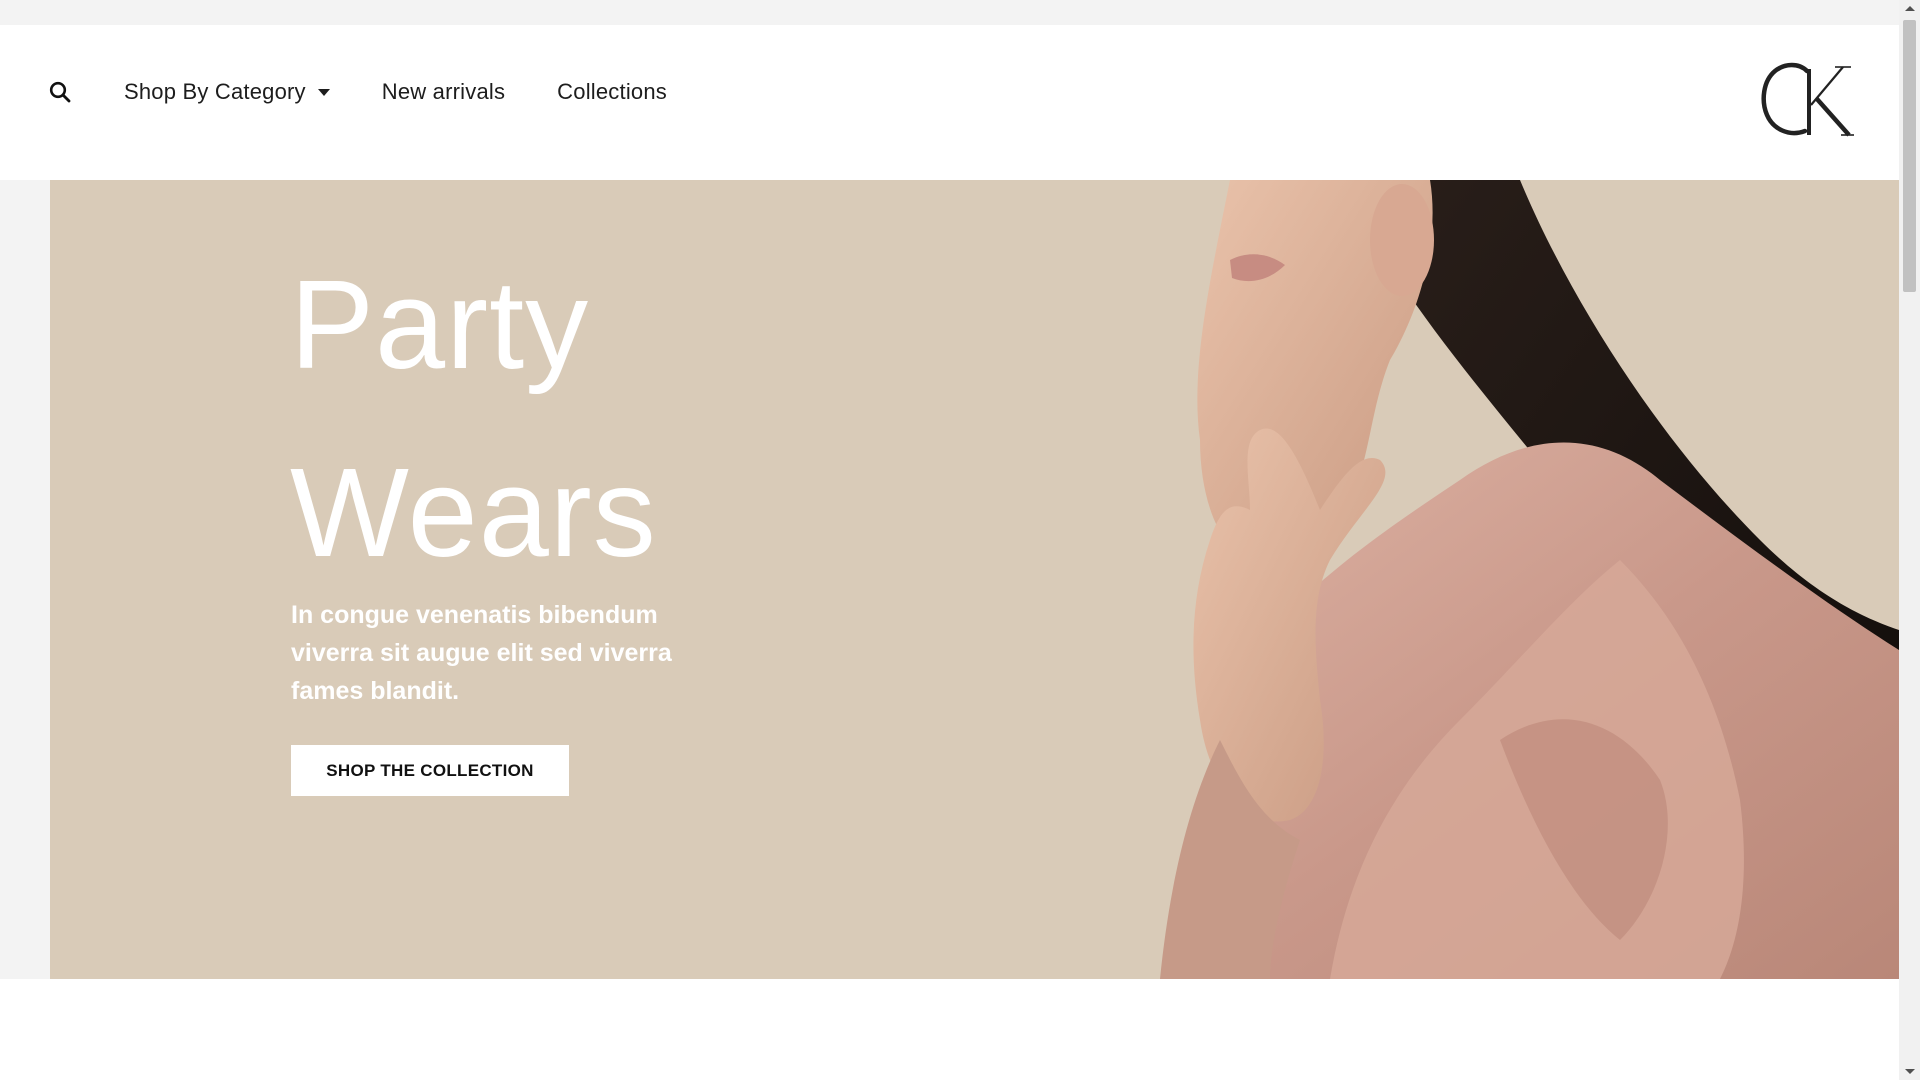 The width and height of the screenshot is (1920, 1080). Describe the element at coordinates (473, 512) in the screenshot. I see `hero-title-line-2: Wears` at that location.